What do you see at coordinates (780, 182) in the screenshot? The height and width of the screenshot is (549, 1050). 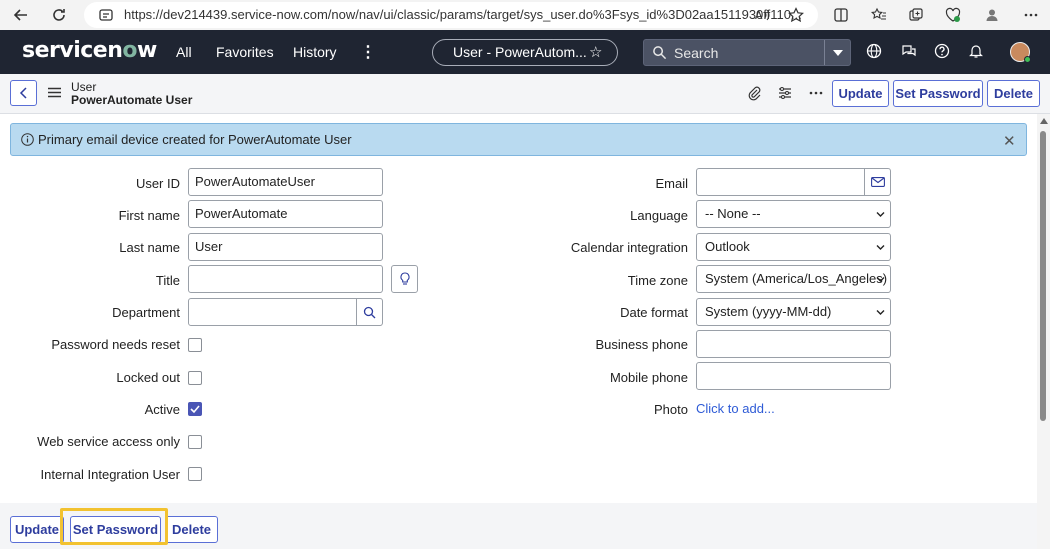 I see `email-input` at bounding box center [780, 182].